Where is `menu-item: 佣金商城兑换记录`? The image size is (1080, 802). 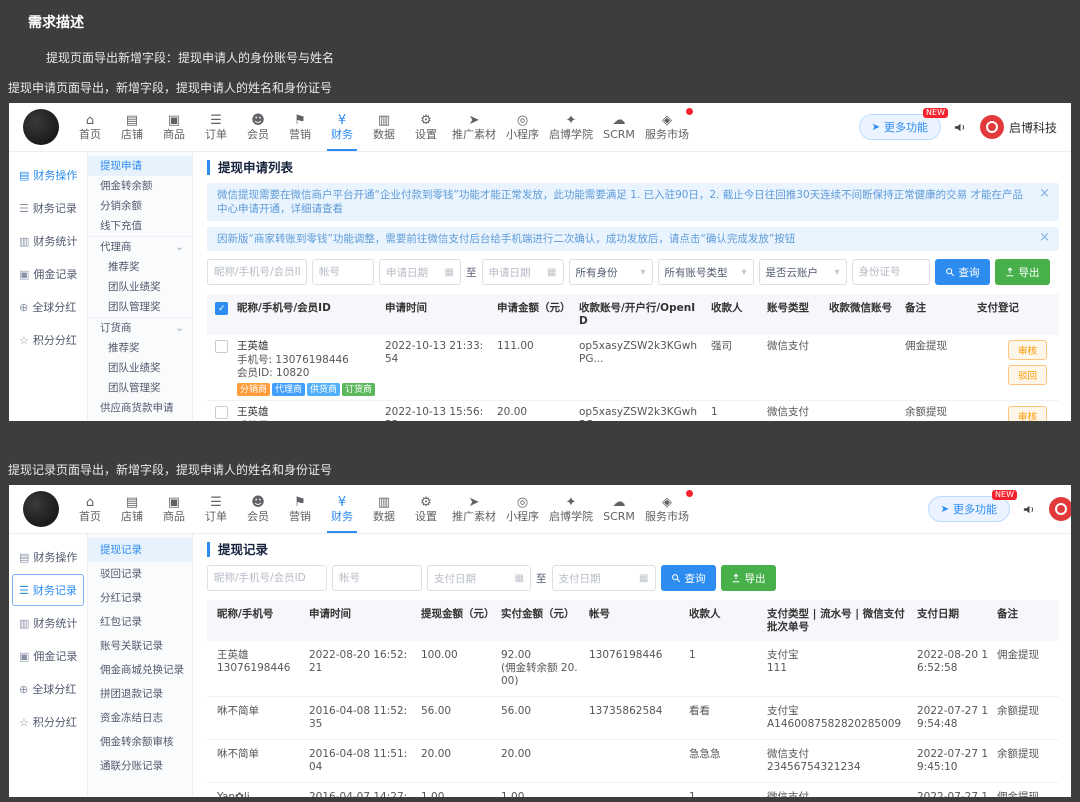 menu-item: 佣金商城兑换记录 is located at coordinates (140, 670).